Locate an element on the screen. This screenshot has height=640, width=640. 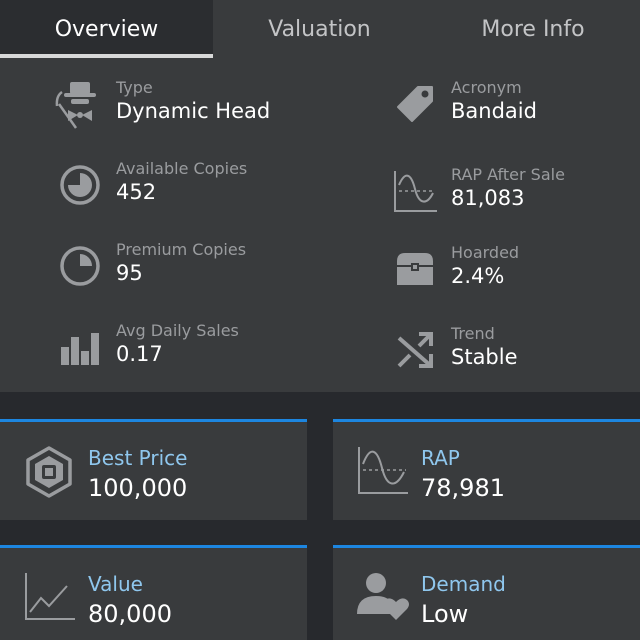
demand-card: Demand Low is located at coordinates (486, 592).